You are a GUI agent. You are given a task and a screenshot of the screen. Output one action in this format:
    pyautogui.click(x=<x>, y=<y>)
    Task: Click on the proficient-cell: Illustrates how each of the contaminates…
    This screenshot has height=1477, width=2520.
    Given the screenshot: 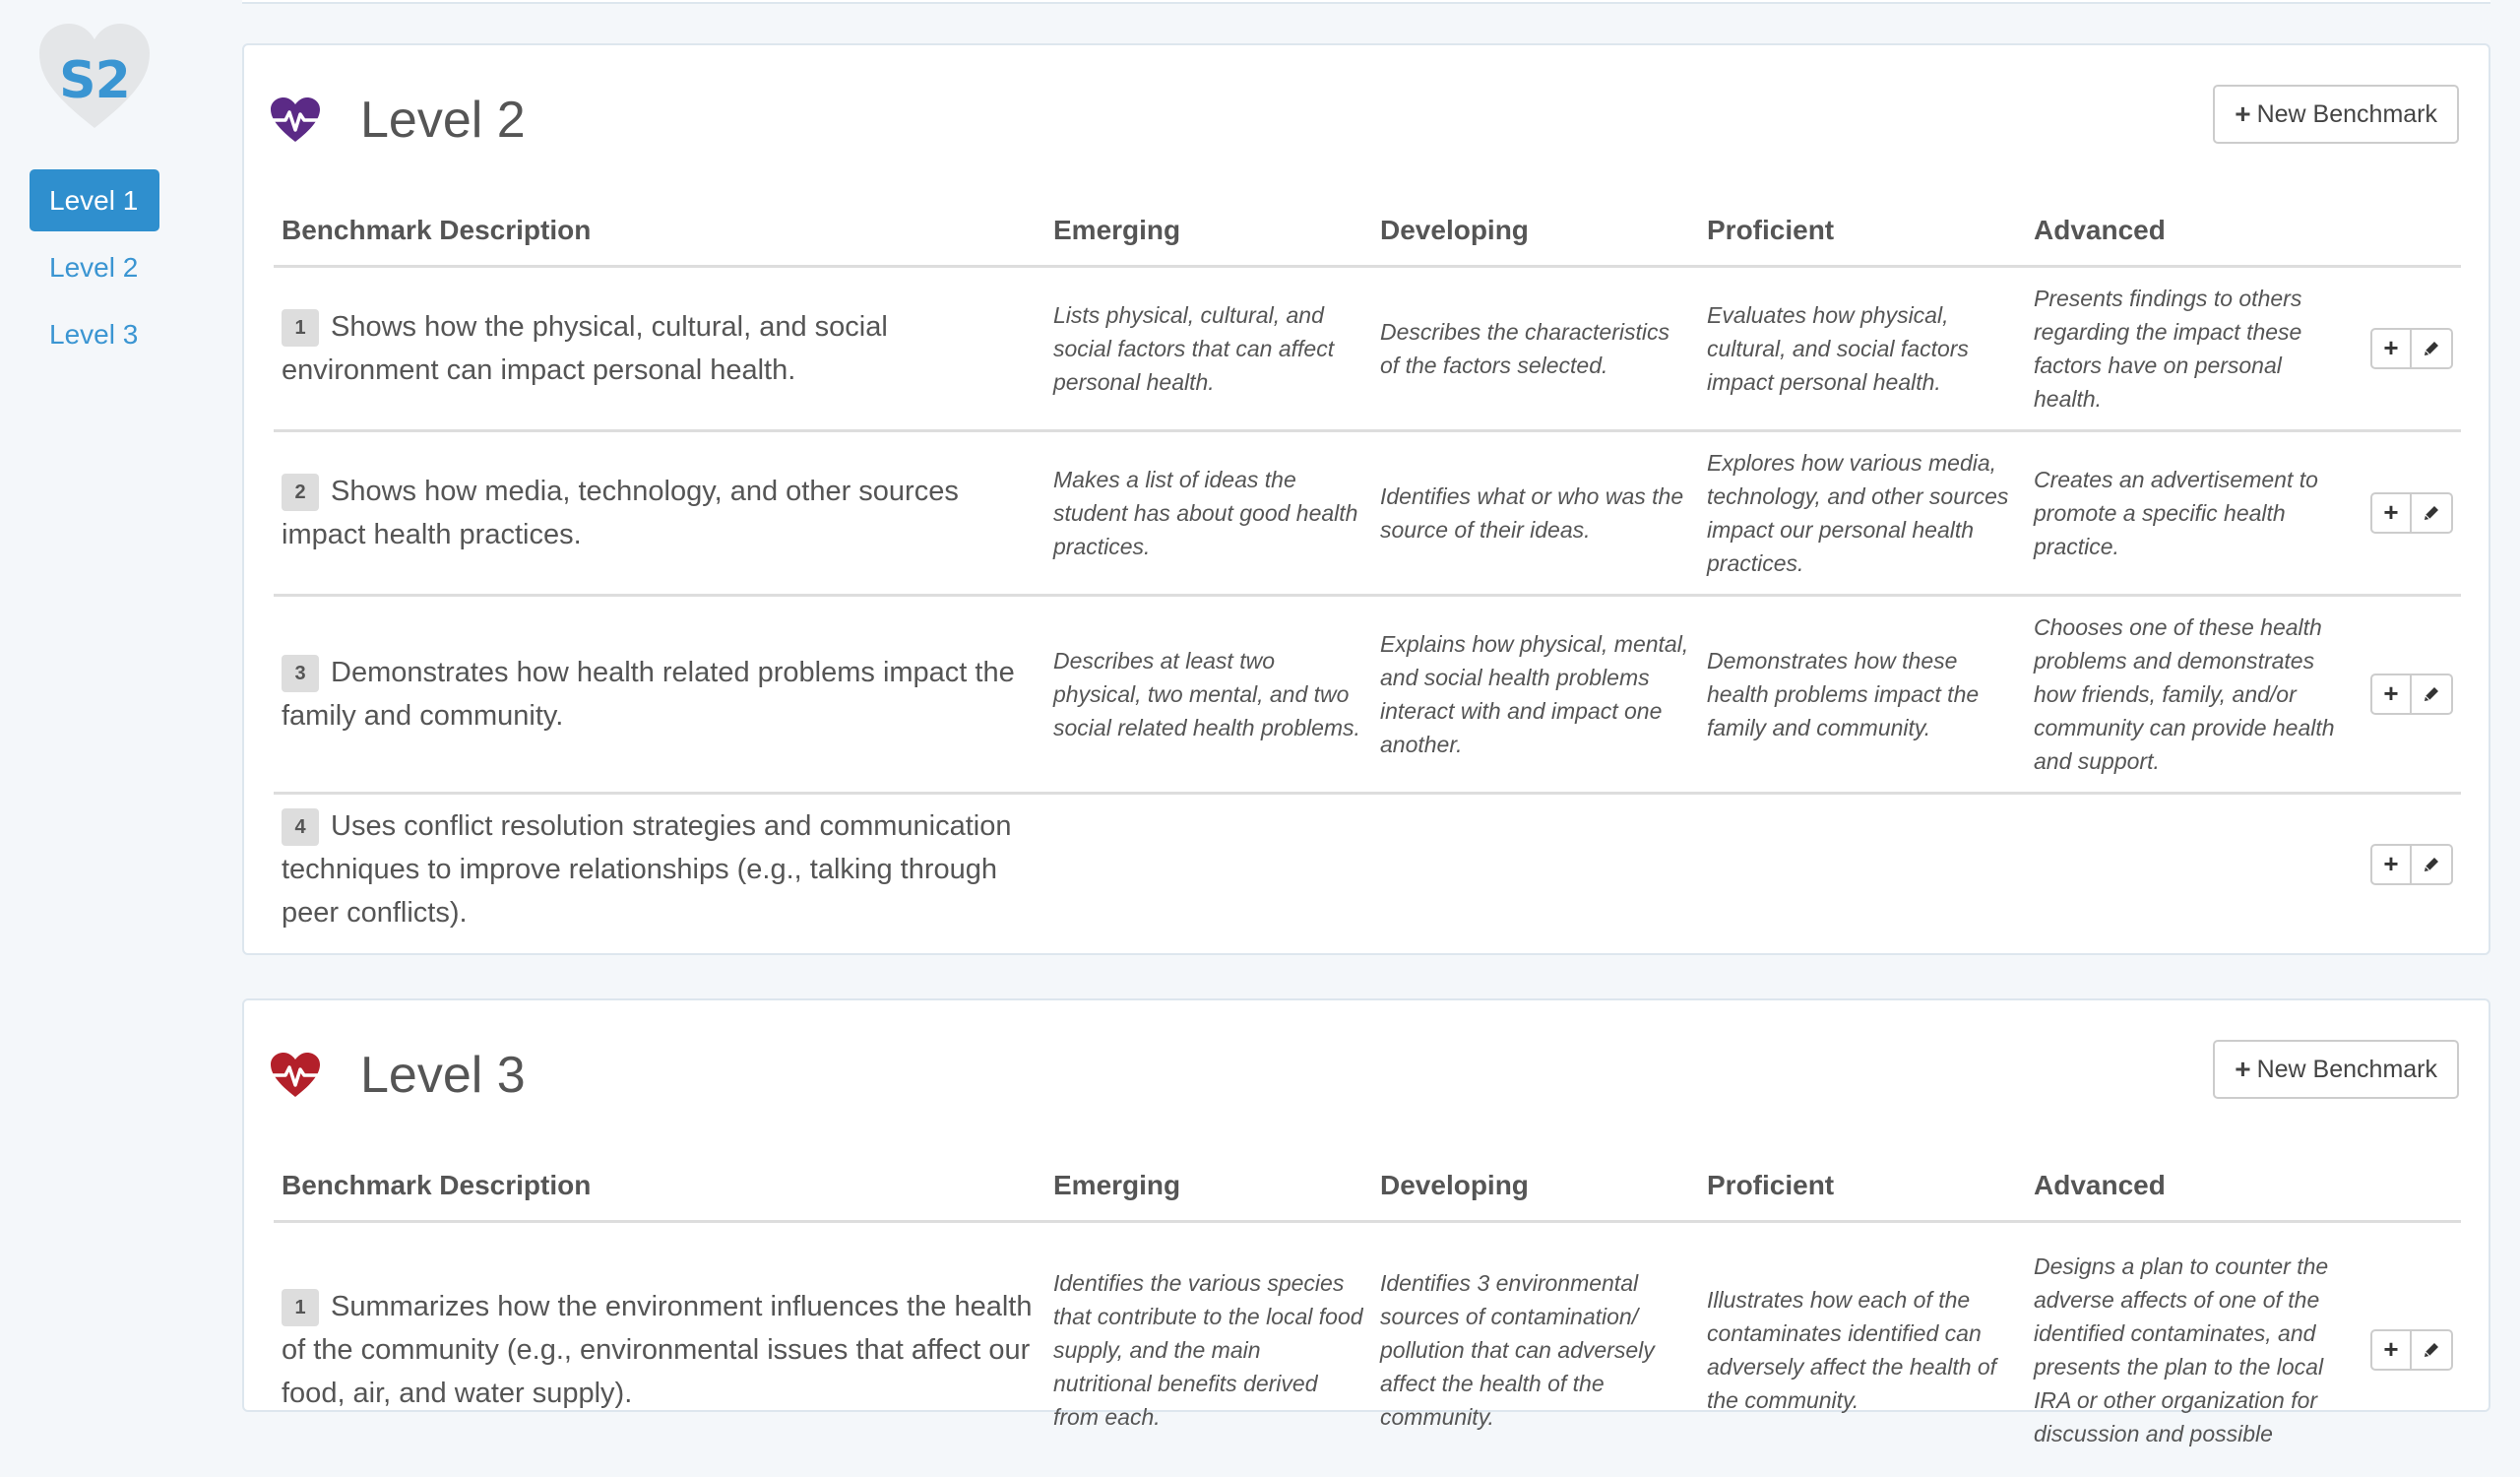 What is the action you would take?
    pyautogui.click(x=1852, y=1350)
    